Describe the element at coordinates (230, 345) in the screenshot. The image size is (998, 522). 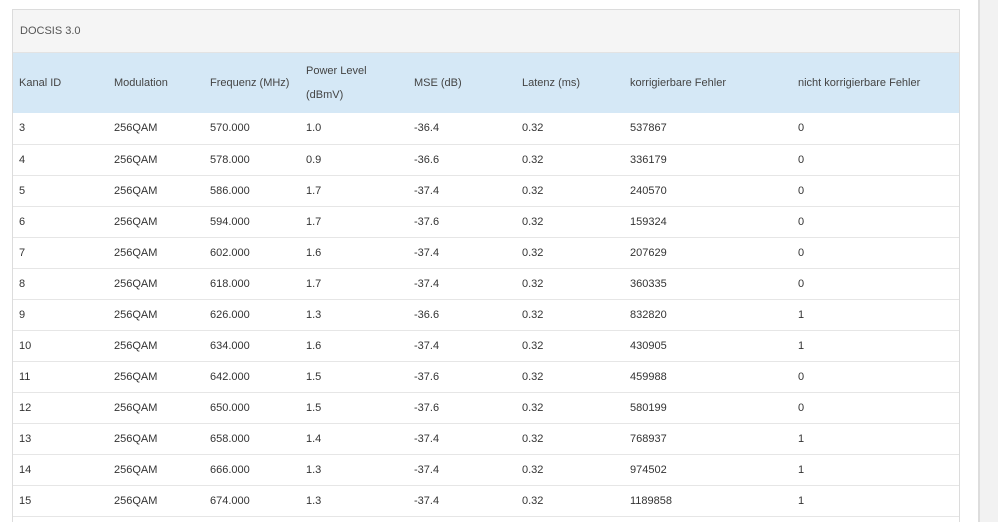
I see `cell-frequenz: 634.000` at that location.